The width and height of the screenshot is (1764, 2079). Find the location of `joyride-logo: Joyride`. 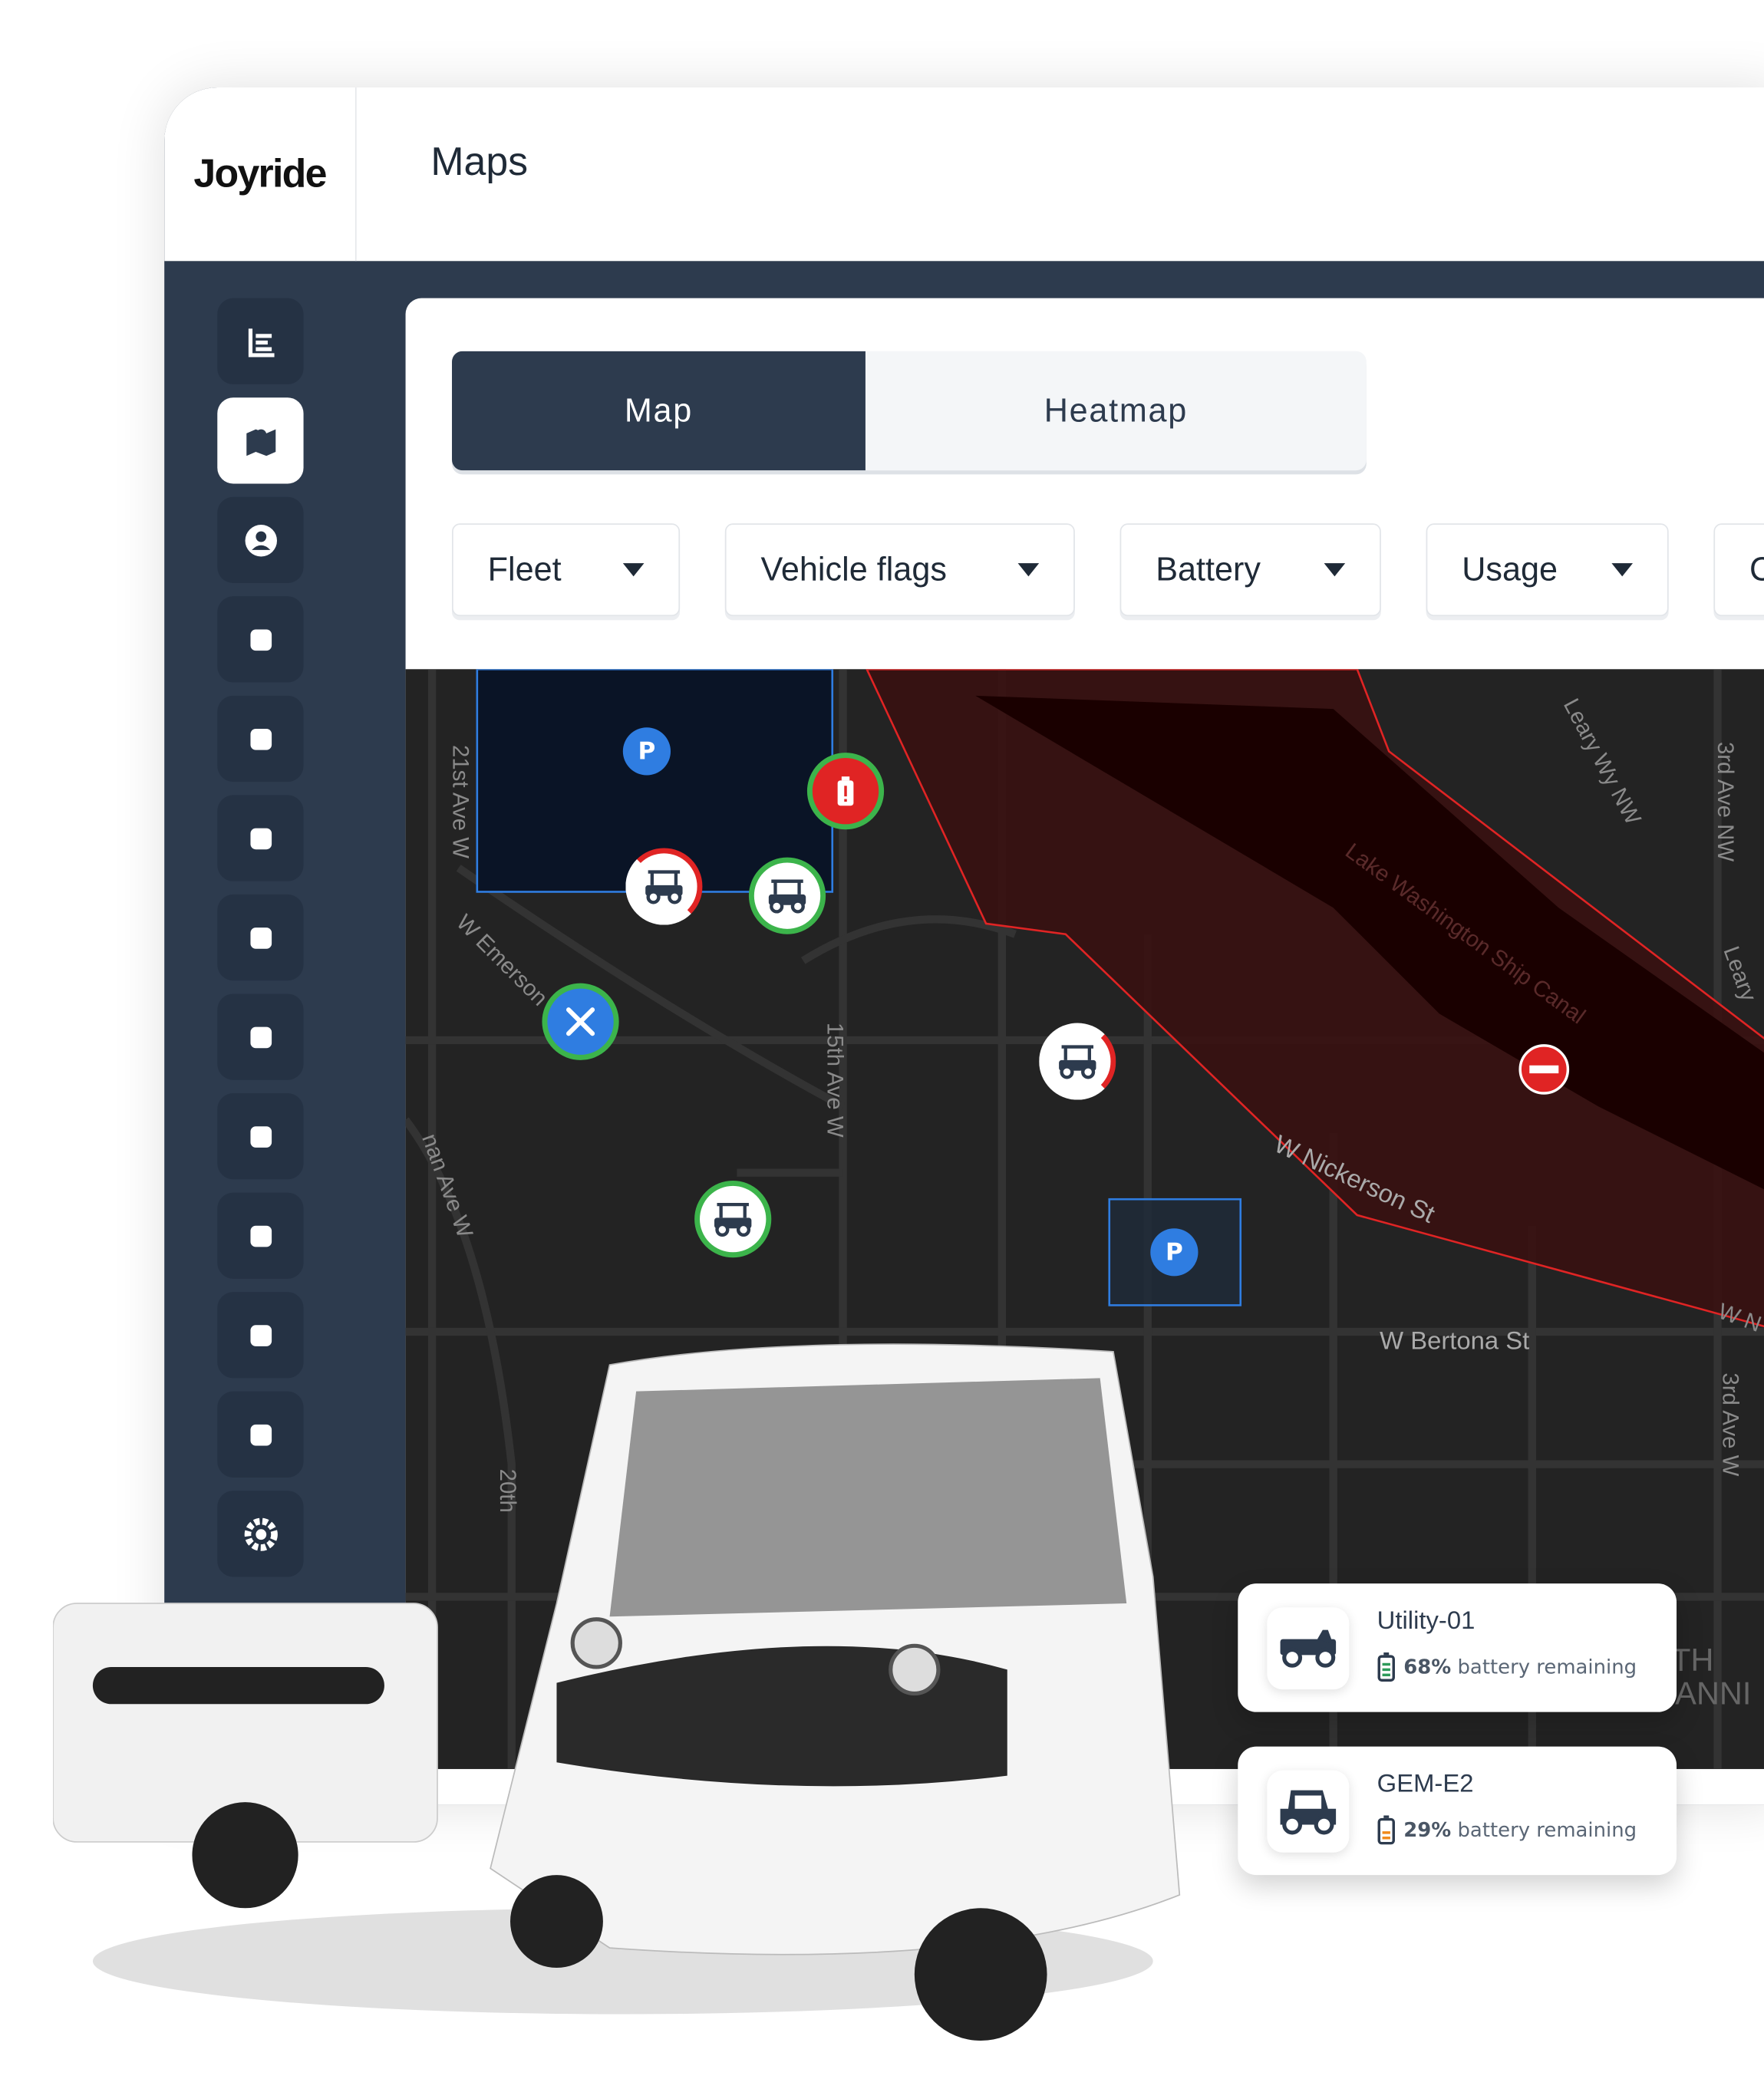

joyride-logo: Joyride is located at coordinates (260, 174).